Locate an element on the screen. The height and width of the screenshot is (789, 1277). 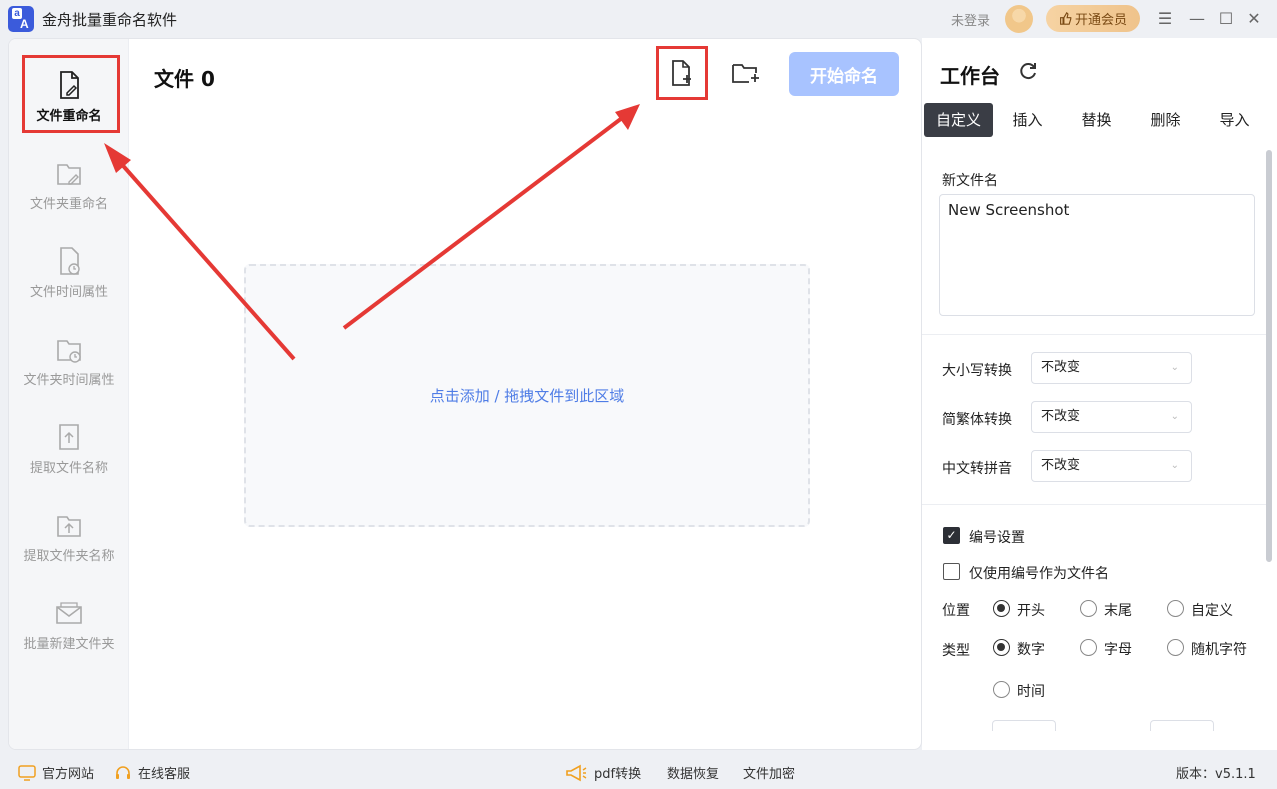
add-folder-button is located at coordinates (745, 73).